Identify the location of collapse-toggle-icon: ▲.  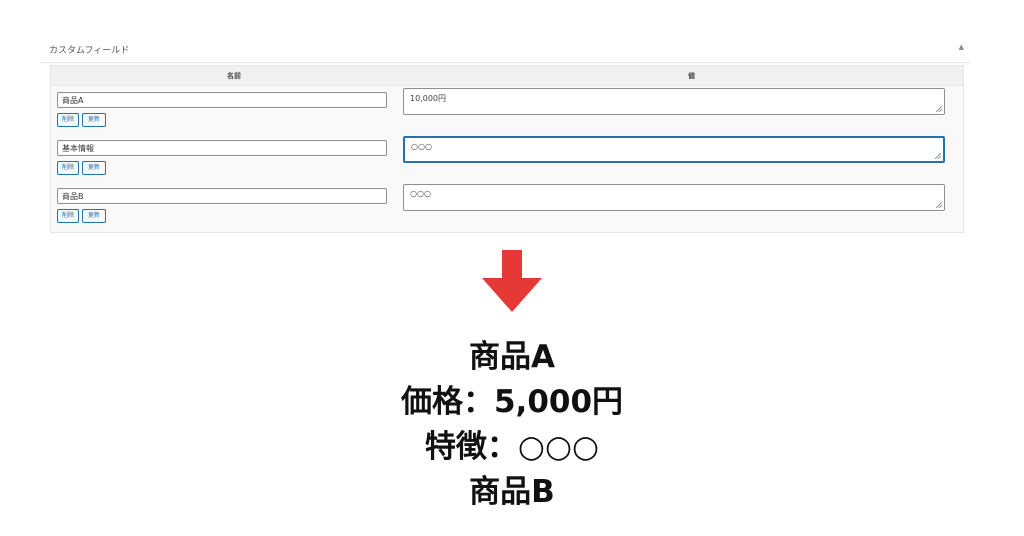
(961, 47).